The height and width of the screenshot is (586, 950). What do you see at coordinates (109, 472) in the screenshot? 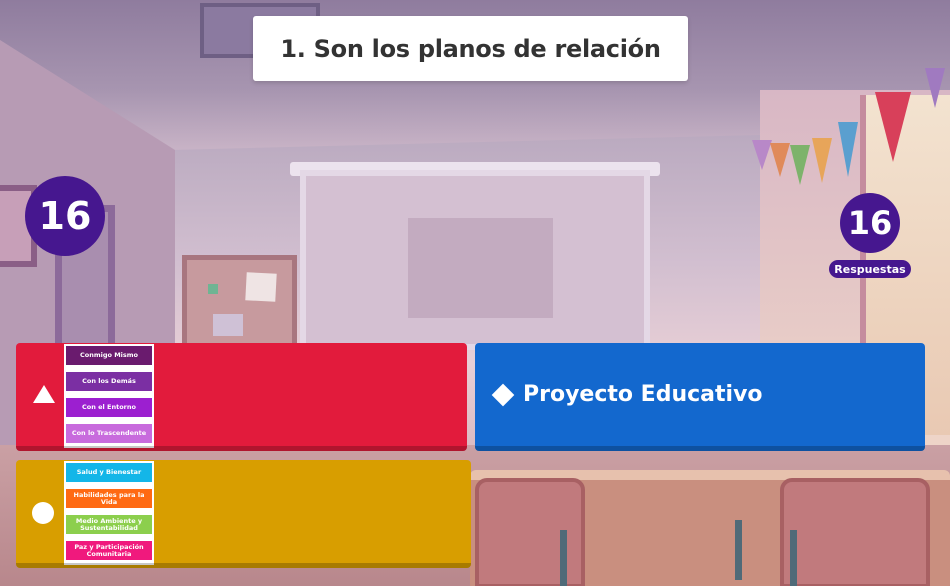
I see `image-chip: Salud y Bienestar` at bounding box center [109, 472].